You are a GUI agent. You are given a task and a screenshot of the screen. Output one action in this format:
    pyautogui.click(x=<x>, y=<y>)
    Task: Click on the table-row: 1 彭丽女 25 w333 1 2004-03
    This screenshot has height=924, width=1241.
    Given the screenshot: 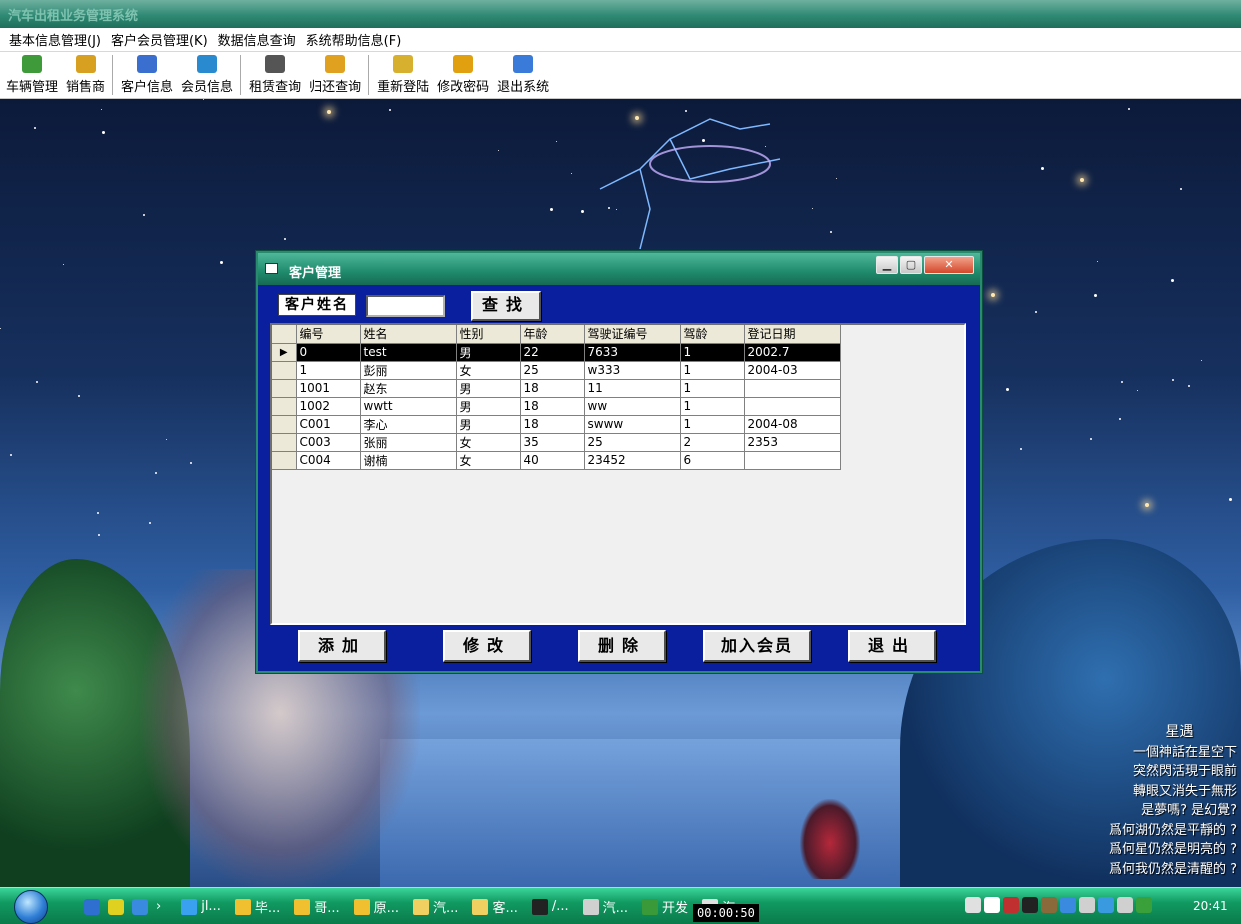 What is the action you would take?
    pyautogui.click(x=556, y=370)
    